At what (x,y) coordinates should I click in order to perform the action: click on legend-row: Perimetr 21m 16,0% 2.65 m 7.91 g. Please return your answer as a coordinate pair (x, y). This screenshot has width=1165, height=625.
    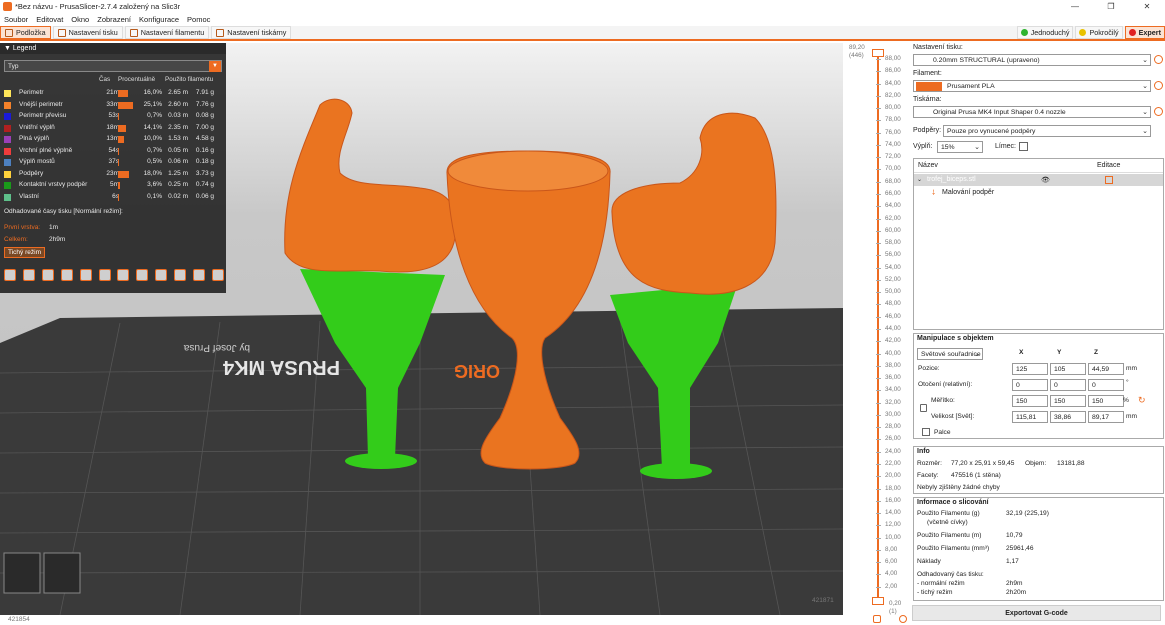
    Looking at the image, I should click on (114, 93).